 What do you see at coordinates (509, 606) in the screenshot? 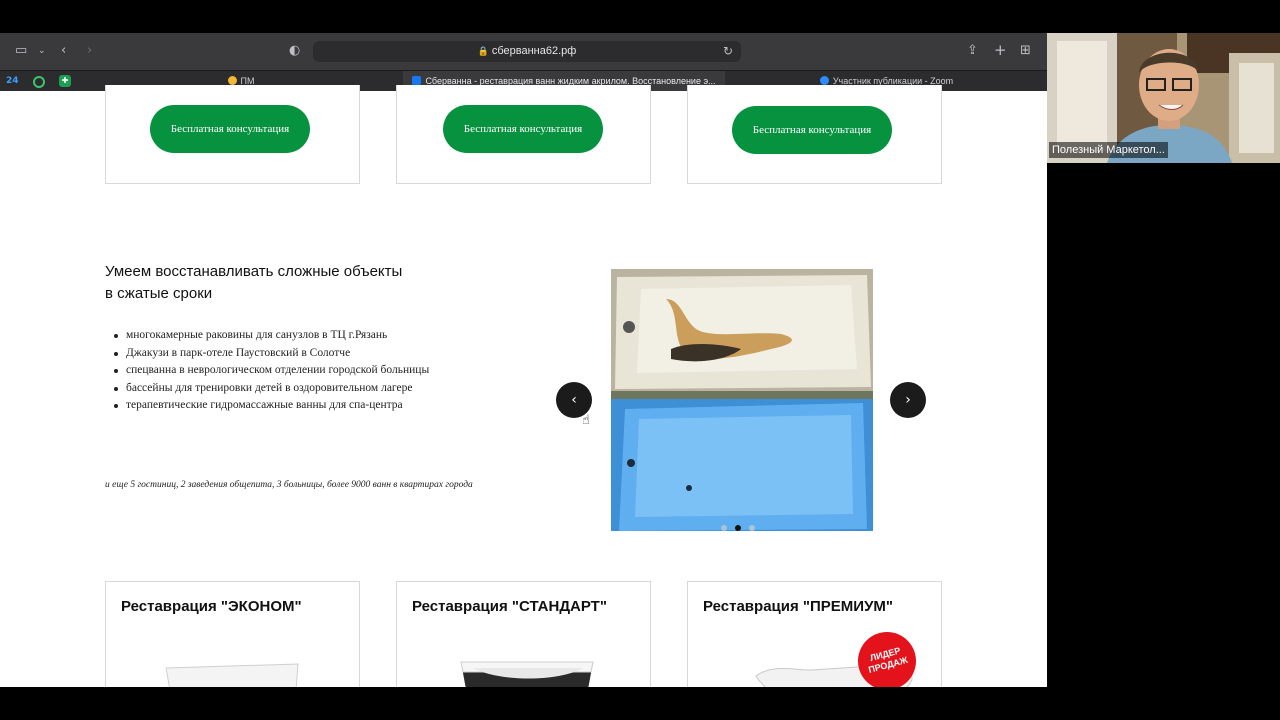
I see `package-title: Реставрация "СТАНДАРТ"` at bounding box center [509, 606].